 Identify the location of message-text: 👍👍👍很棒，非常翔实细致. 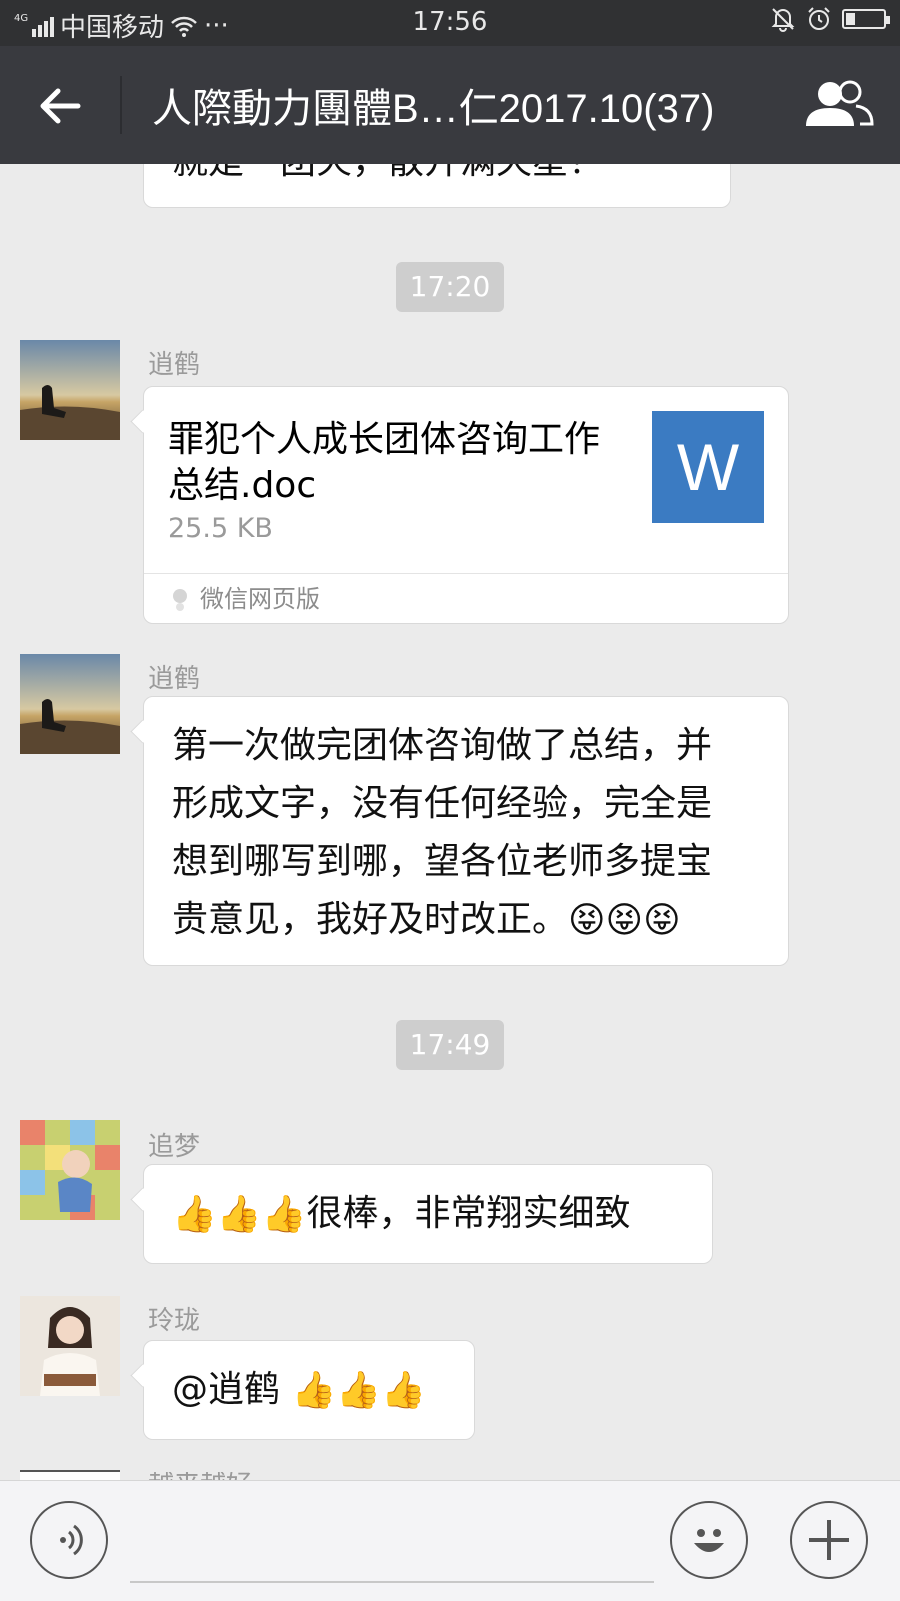
(401, 1214).